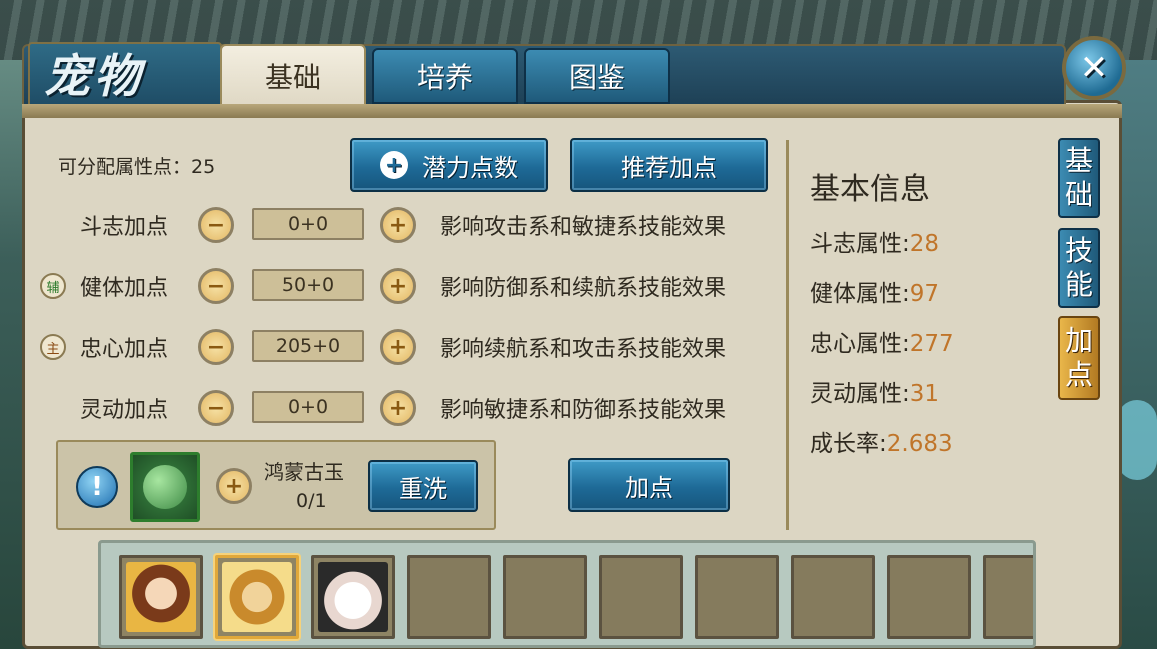 The width and height of the screenshot is (1157, 649). I want to click on close-button: ✕, so click(1094, 68).